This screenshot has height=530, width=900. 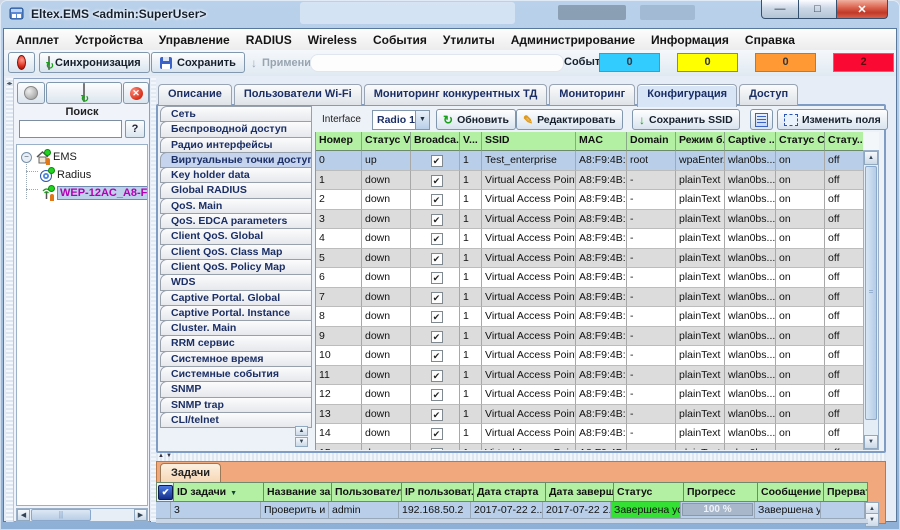 What do you see at coordinates (195, 94) in the screenshot?
I see `tab-0: Описание` at bounding box center [195, 94].